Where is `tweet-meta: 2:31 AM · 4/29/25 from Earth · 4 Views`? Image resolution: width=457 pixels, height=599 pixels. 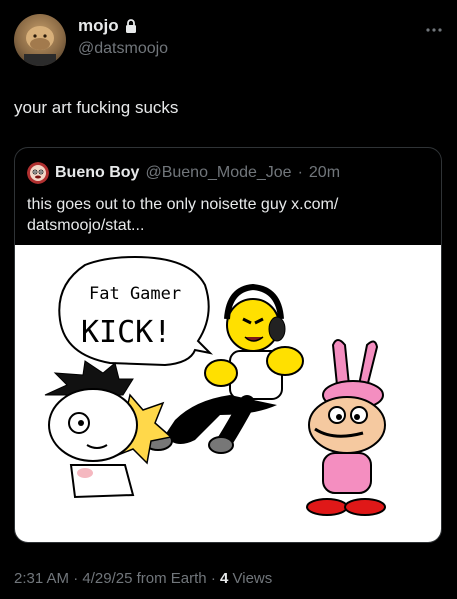 tweet-meta: 2:31 AM · 4/29/25 from Earth · 4 Views is located at coordinates (143, 578).